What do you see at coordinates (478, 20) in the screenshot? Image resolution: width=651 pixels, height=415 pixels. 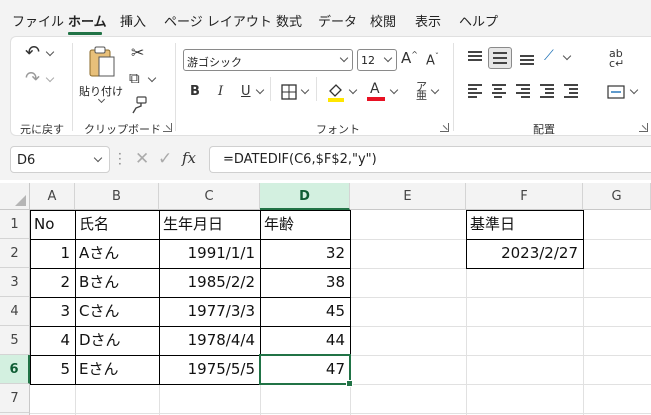 I see `tab-help: ヘルプ` at bounding box center [478, 20].